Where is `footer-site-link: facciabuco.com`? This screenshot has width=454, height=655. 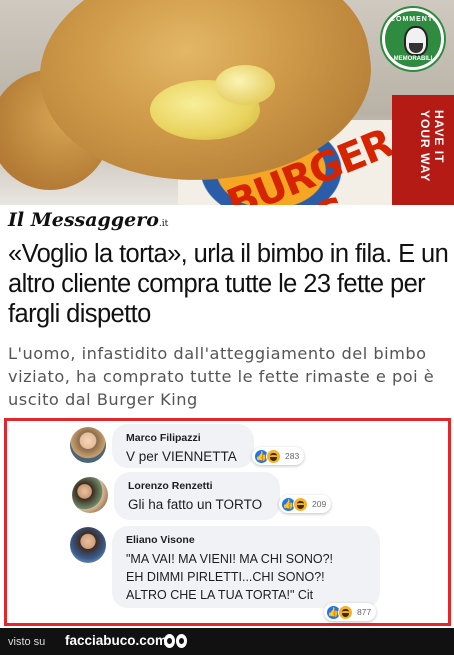 footer-site-link: facciabuco.com is located at coordinates (116, 640).